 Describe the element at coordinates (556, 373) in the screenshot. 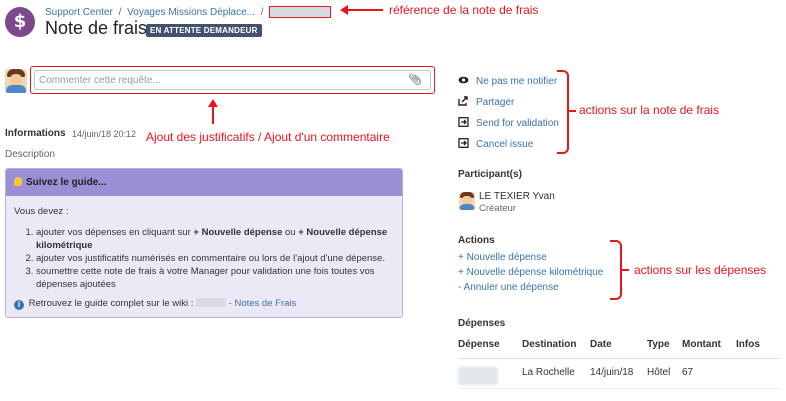

I see `cell-destination: La Rochelle` at that location.